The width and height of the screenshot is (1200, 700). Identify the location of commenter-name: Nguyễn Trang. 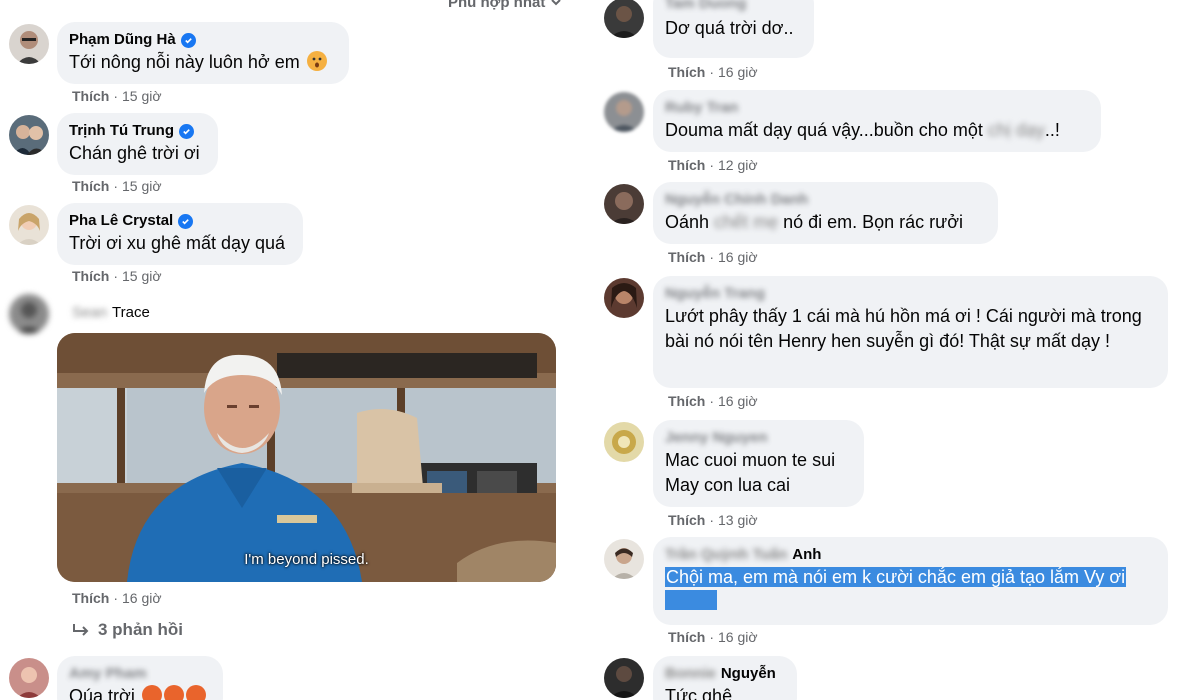
(910, 294).